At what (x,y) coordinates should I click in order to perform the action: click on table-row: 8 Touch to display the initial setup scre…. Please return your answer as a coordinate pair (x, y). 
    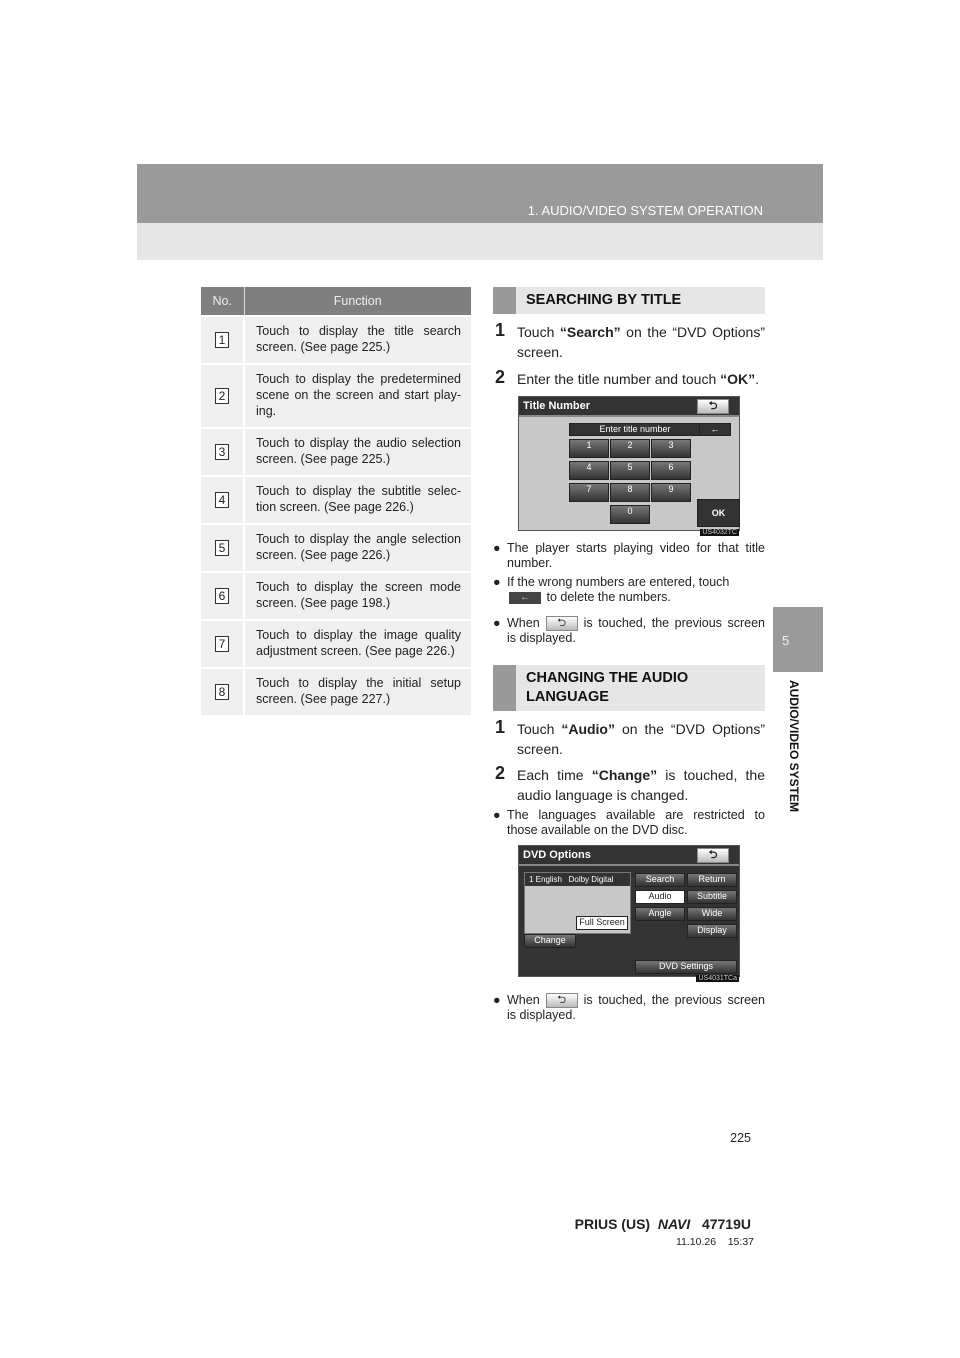
    Looking at the image, I should click on (336, 691).